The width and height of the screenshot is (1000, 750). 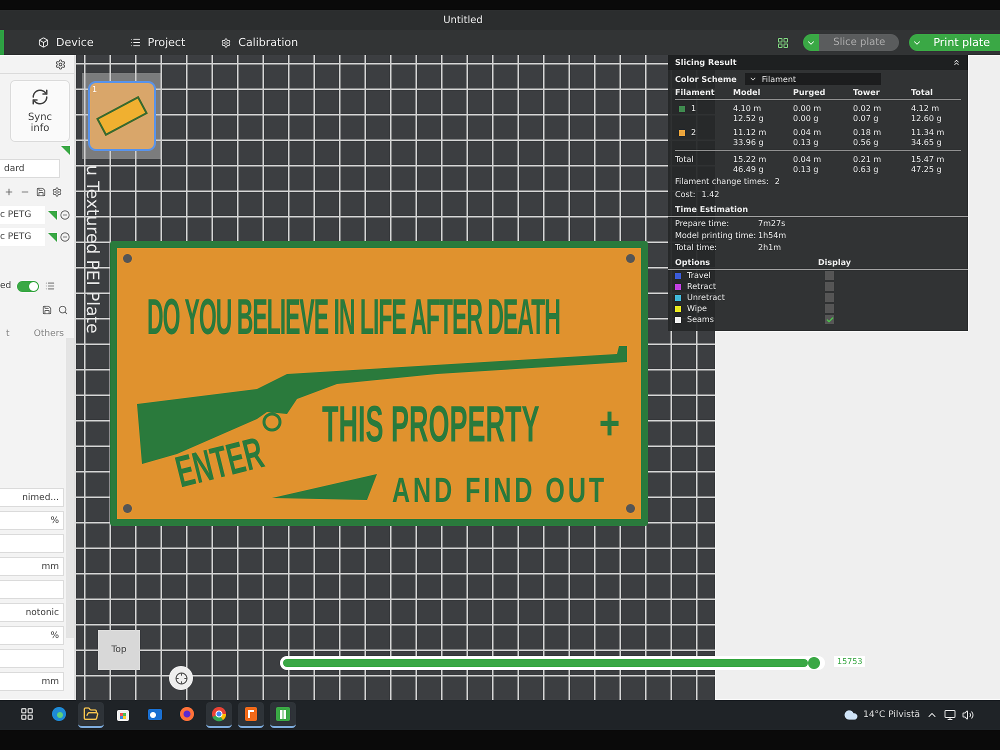 I want to click on table-cell-text: 11.12 m 33.96 g, so click(x=750, y=137).